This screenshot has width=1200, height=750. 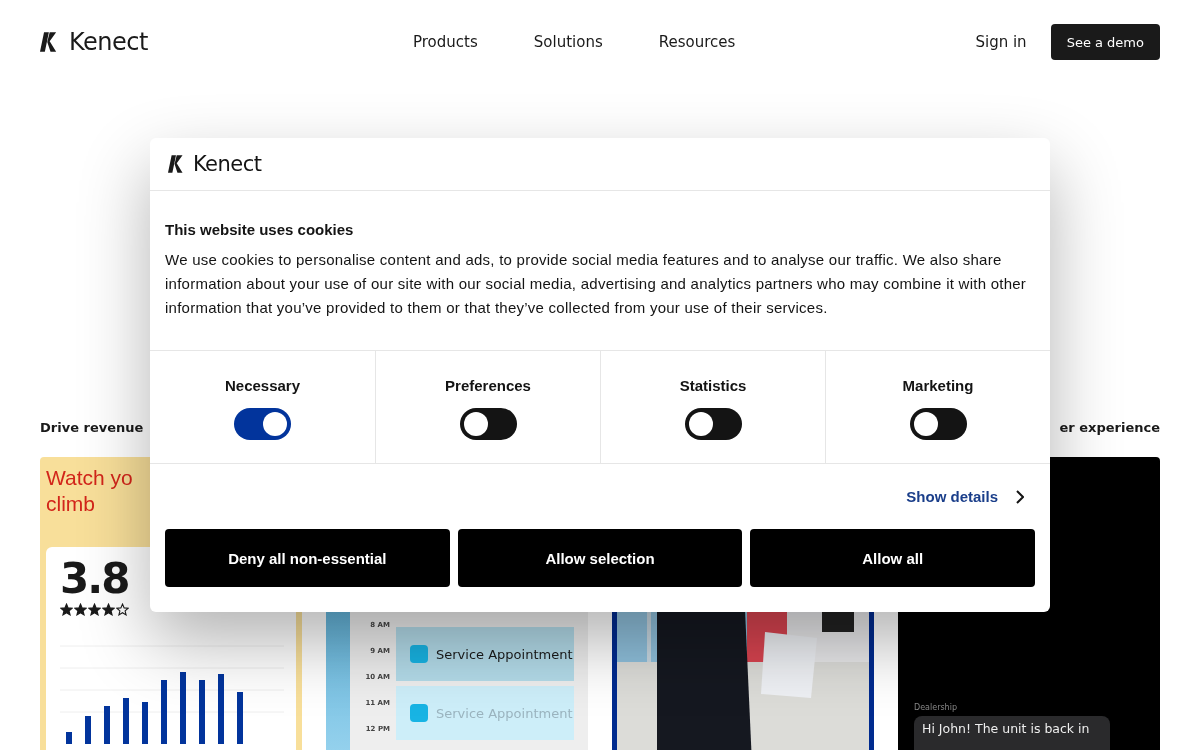 What do you see at coordinates (600, 558) in the screenshot?
I see `consent-button: Allow selection` at bounding box center [600, 558].